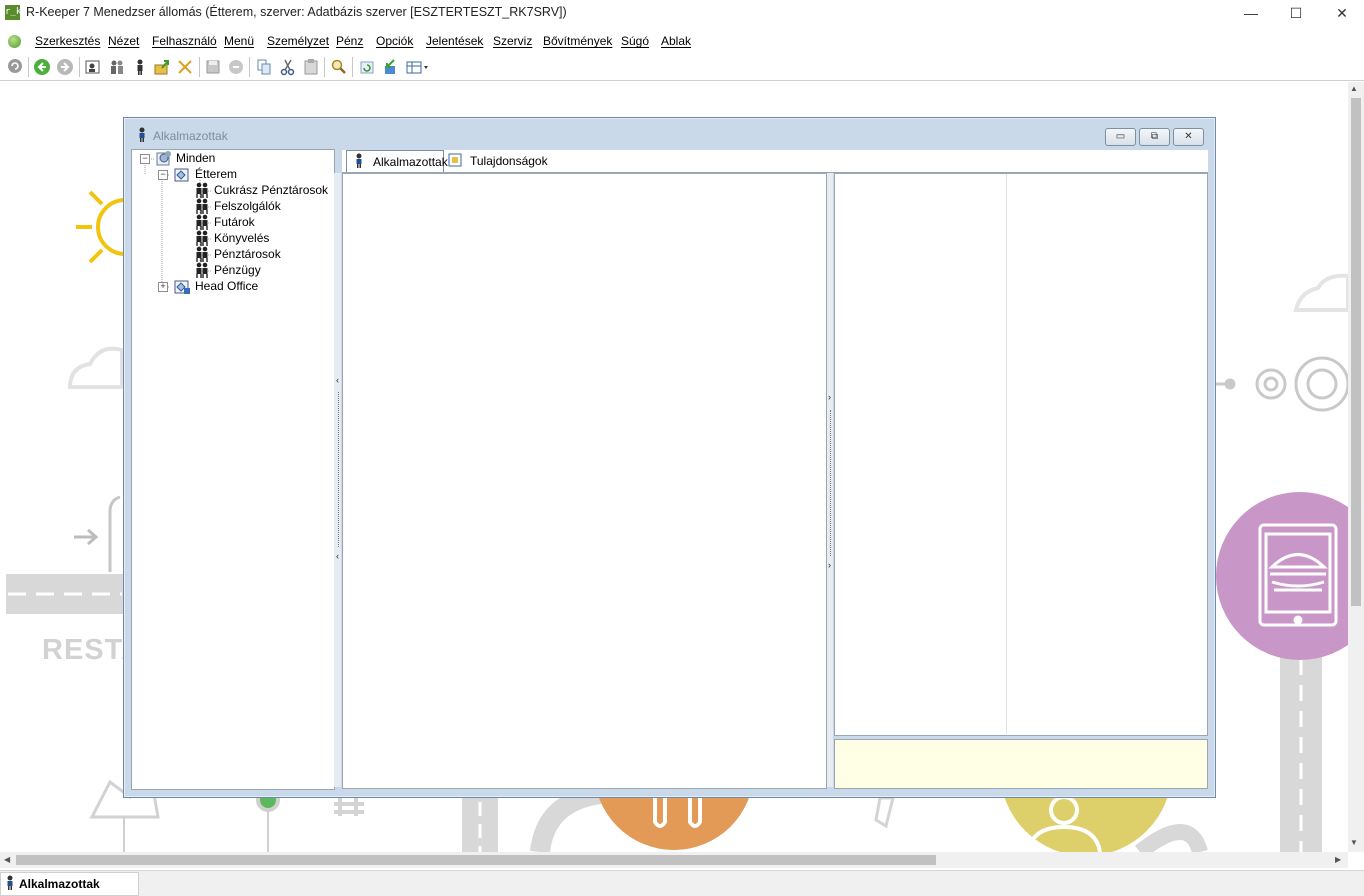 The width and height of the screenshot is (1364, 896). I want to click on group-icon, so click(117, 67).